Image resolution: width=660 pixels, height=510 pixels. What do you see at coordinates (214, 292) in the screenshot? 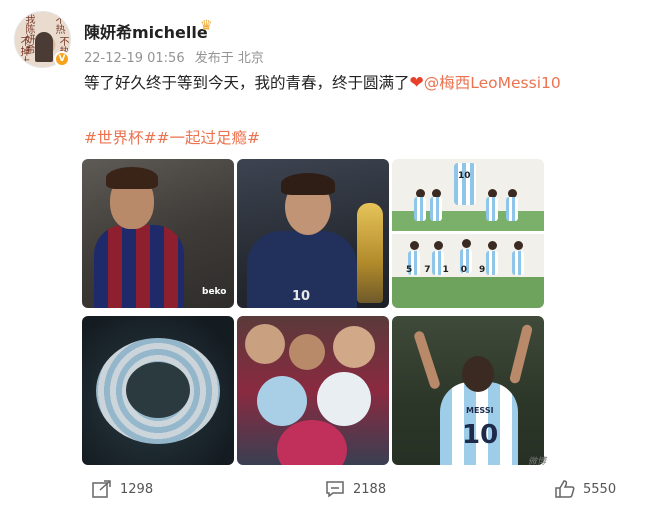
I see `sponsor-text: beko` at bounding box center [214, 292].